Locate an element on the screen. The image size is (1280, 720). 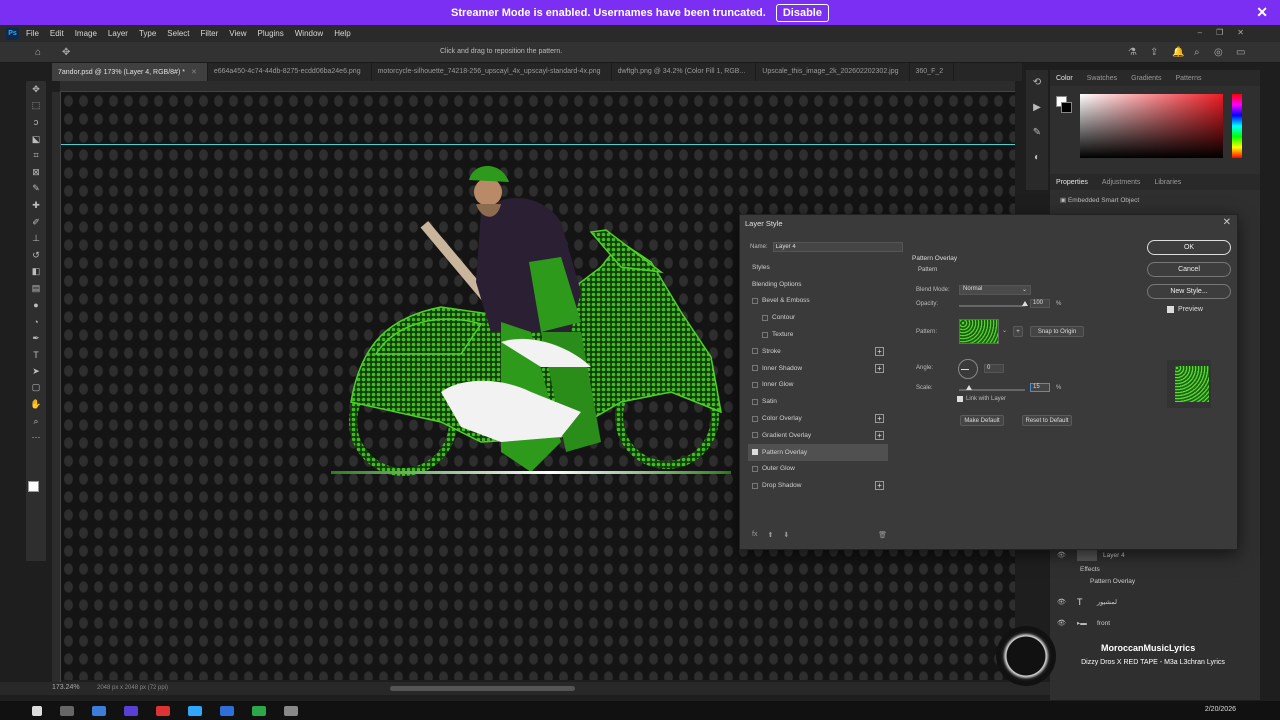
menu-layer: Layer is located at coordinates (118, 33).